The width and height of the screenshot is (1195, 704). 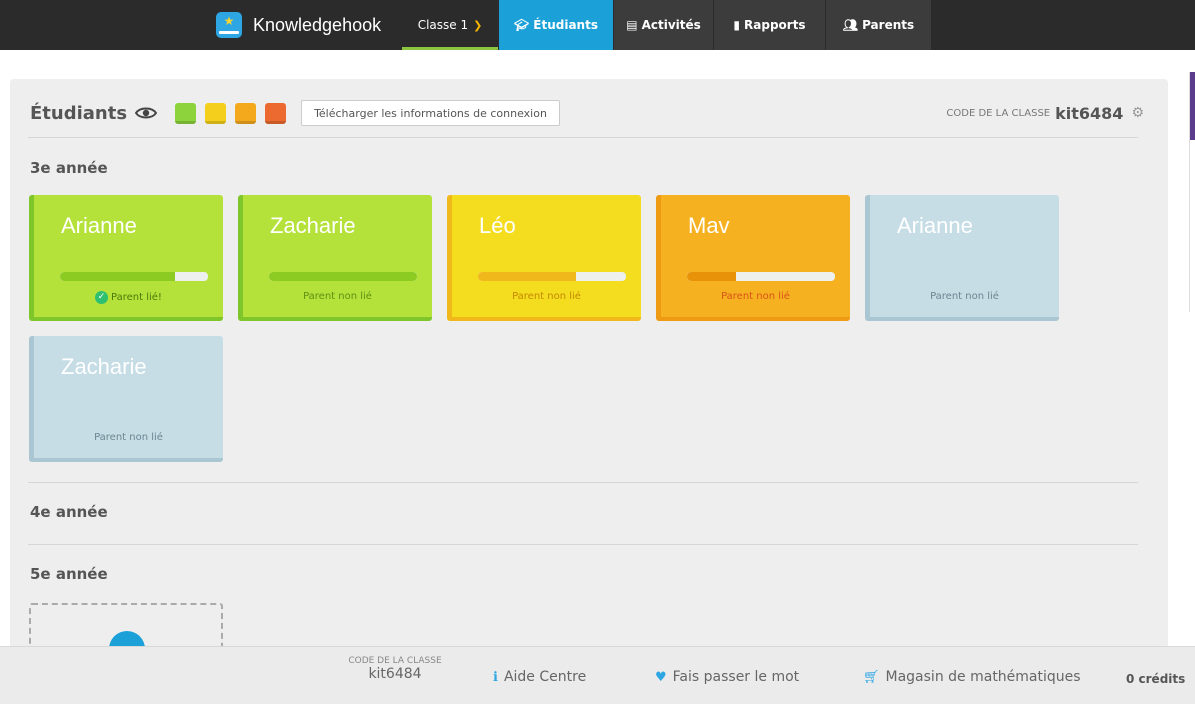 What do you see at coordinates (544, 258) in the screenshot?
I see `student-card: Léo Parent non lié` at bounding box center [544, 258].